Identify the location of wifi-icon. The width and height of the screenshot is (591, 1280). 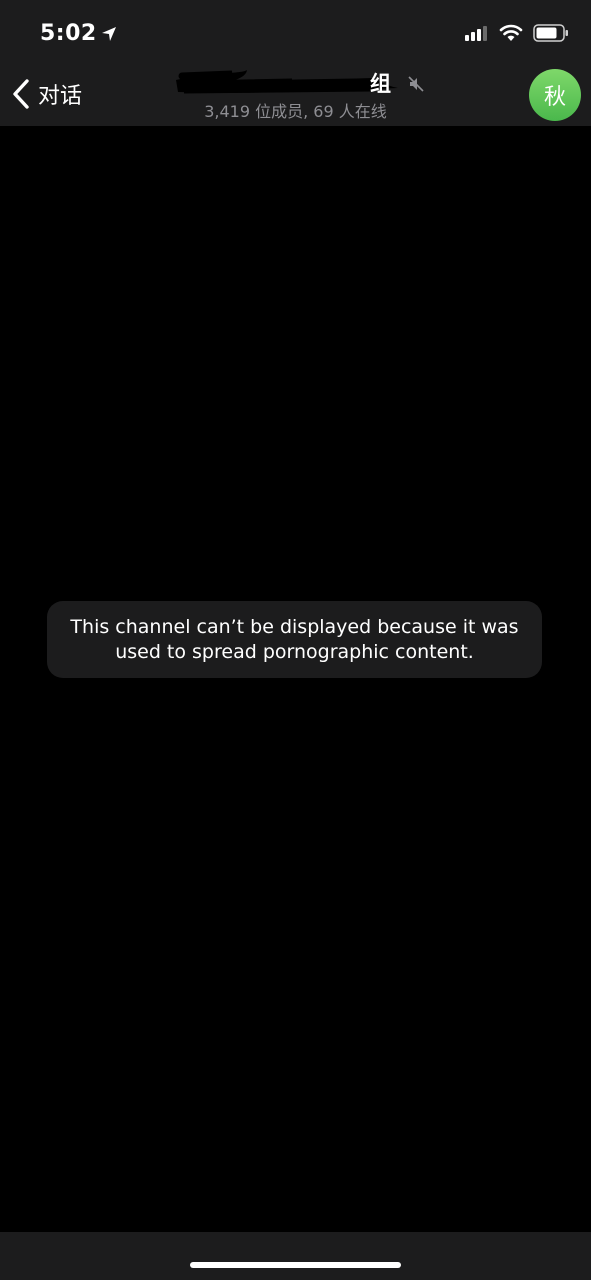
(511, 32).